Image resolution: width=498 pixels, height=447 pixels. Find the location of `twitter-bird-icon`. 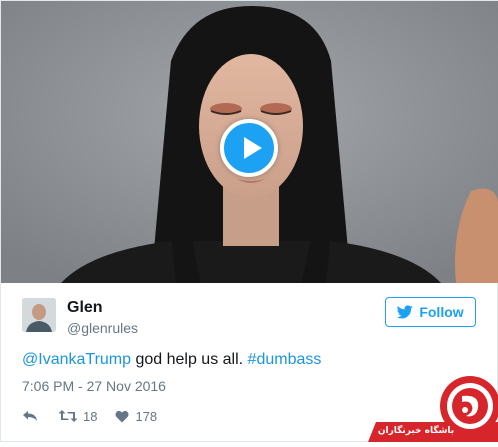

twitter-bird-icon is located at coordinates (405, 312).